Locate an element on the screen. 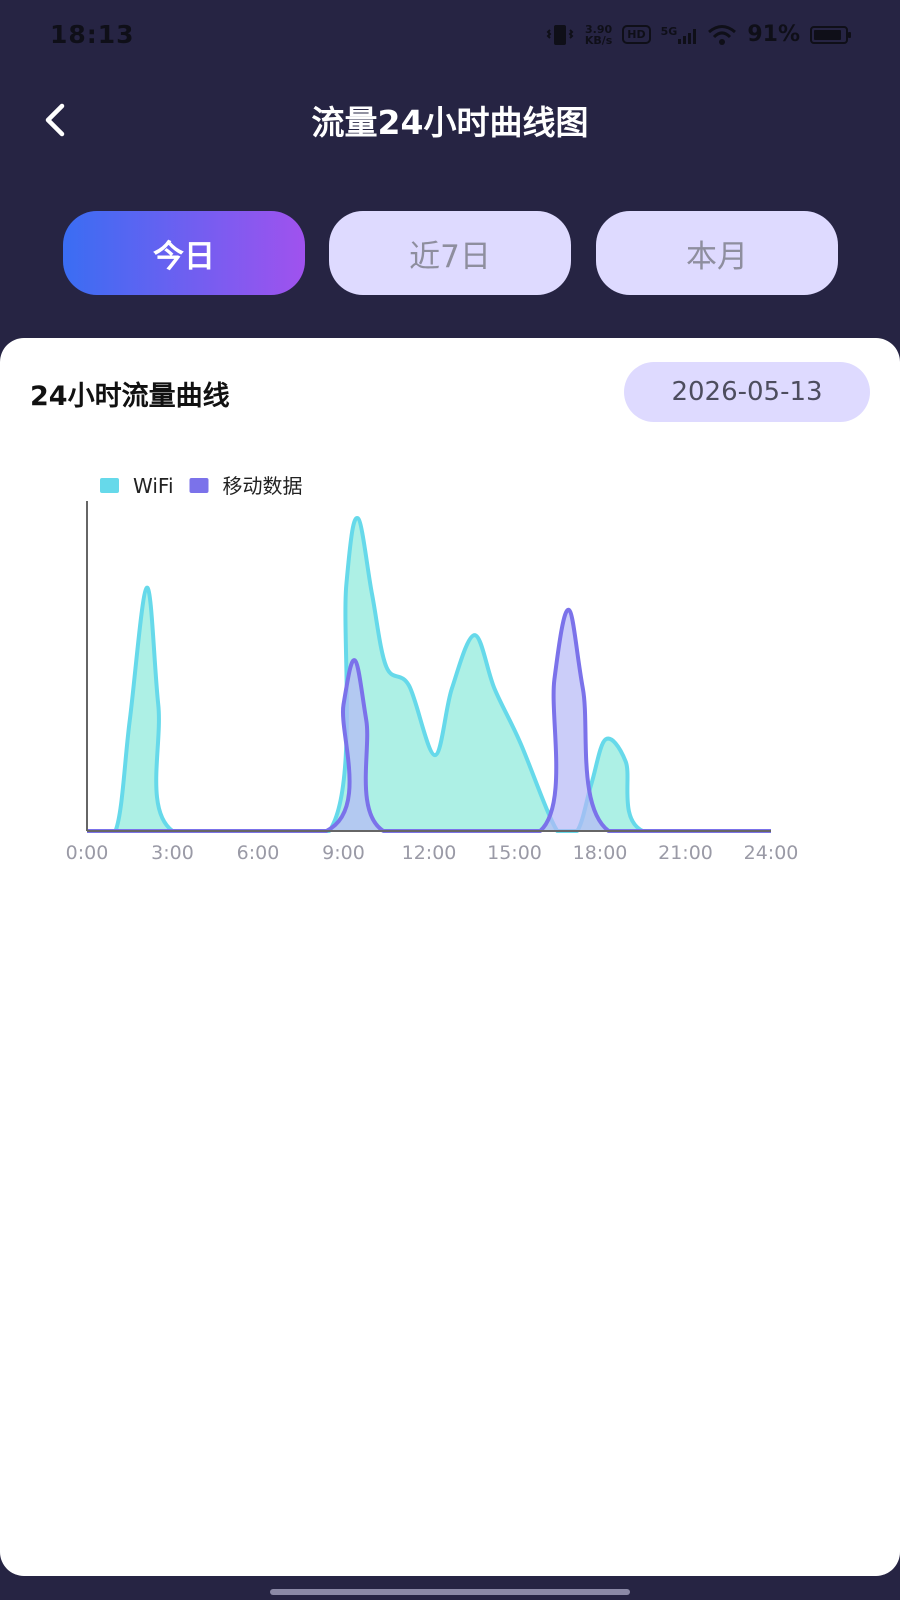 The width and height of the screenshot is (900, 1600). x-tick-label: 12:00 is located at coordinates (429, 853).